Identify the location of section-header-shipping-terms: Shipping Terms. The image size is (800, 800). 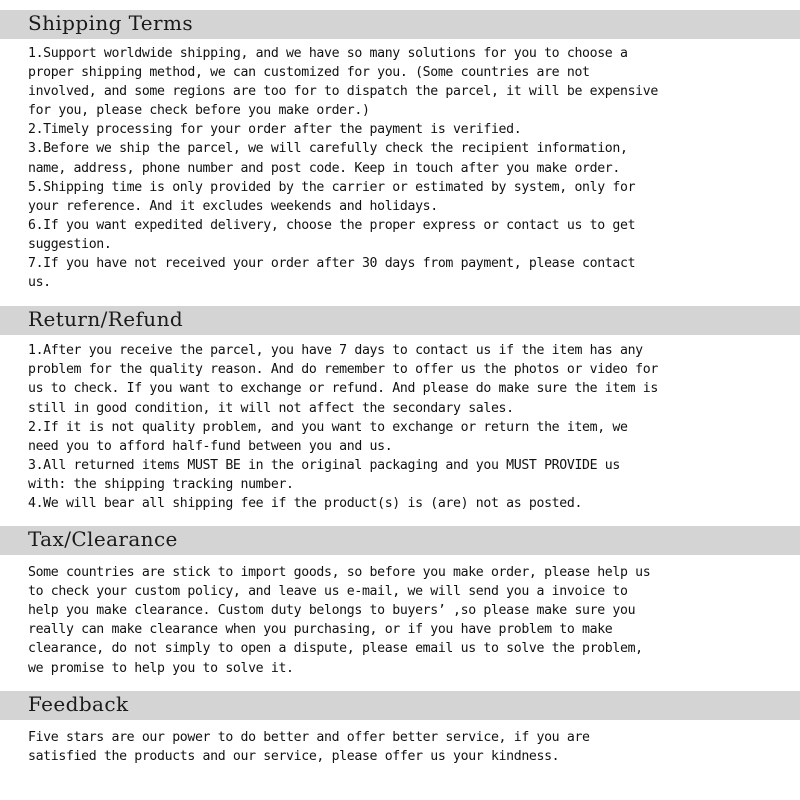
(400, 24).